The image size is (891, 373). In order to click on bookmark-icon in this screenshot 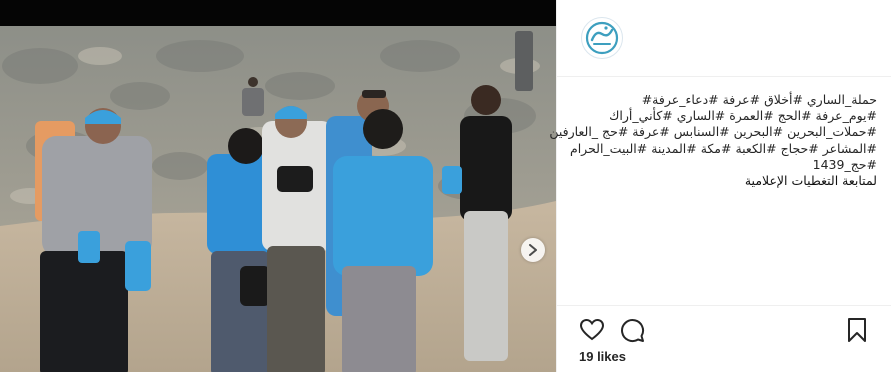, I will do `click(857, 330)`.